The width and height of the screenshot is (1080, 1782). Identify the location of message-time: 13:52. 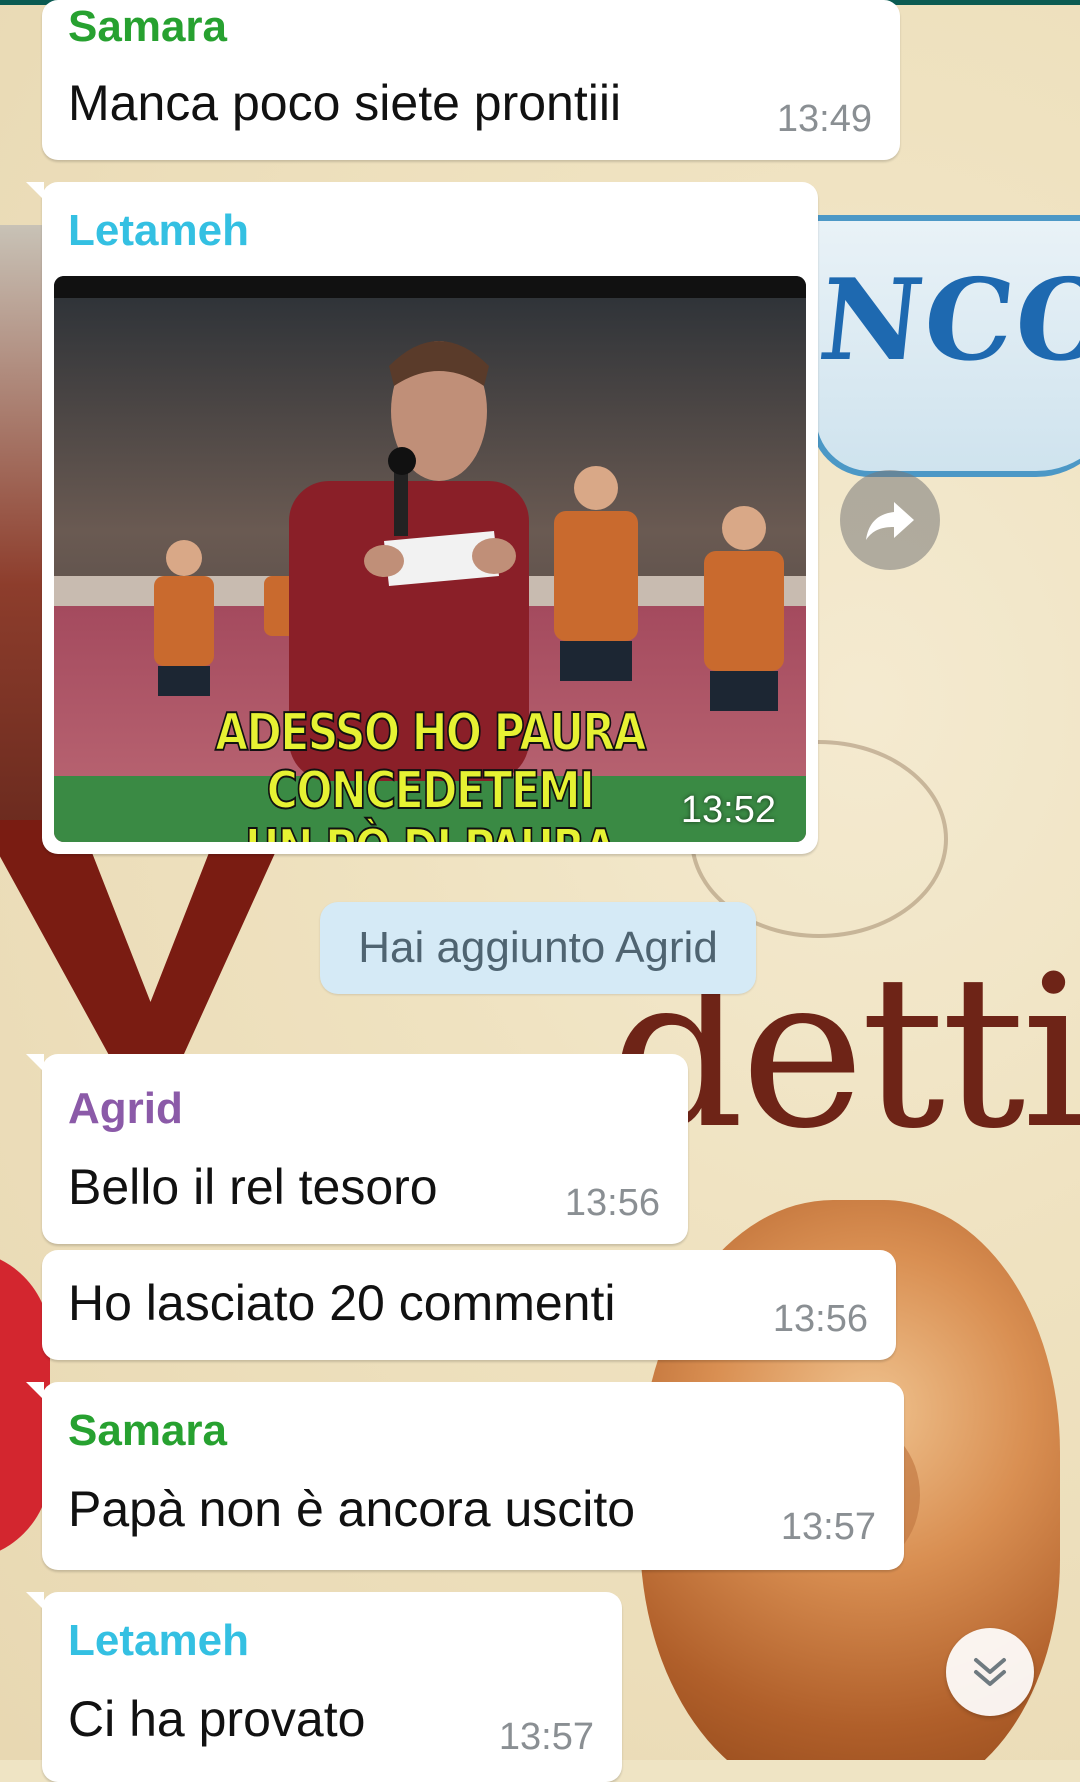
(728, 810).